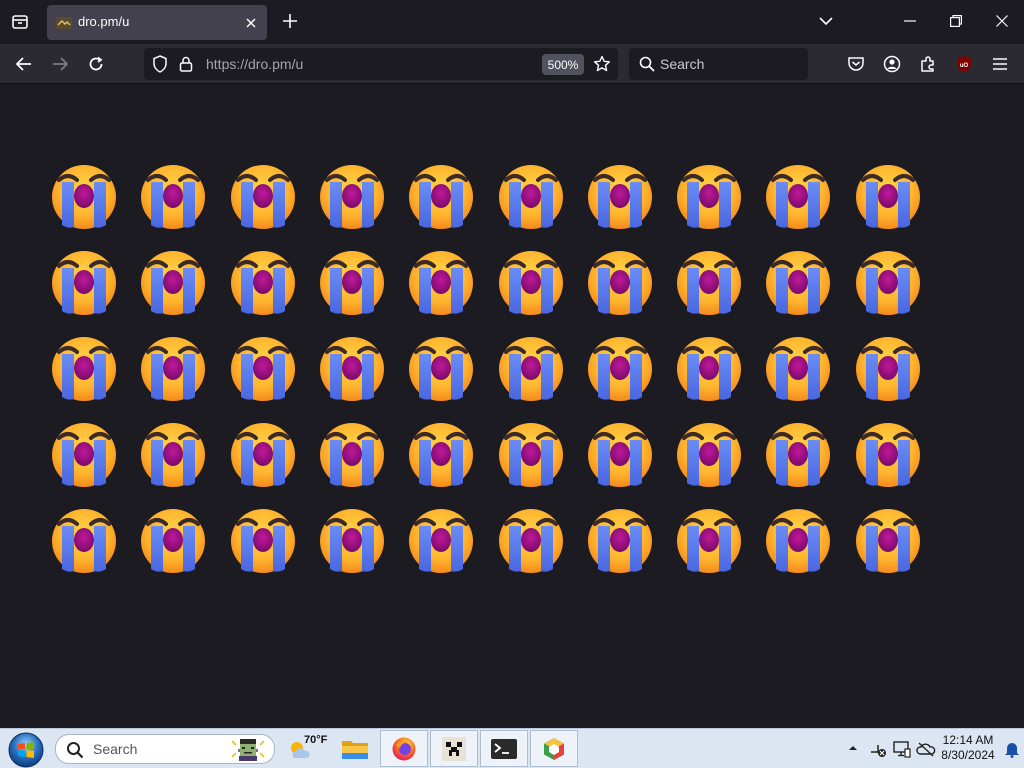 This screenshot has width=1024, height=768. Describe the element at coordinates (1012, 749) in the screenshot. I see `notification-bell-icon` at that location.